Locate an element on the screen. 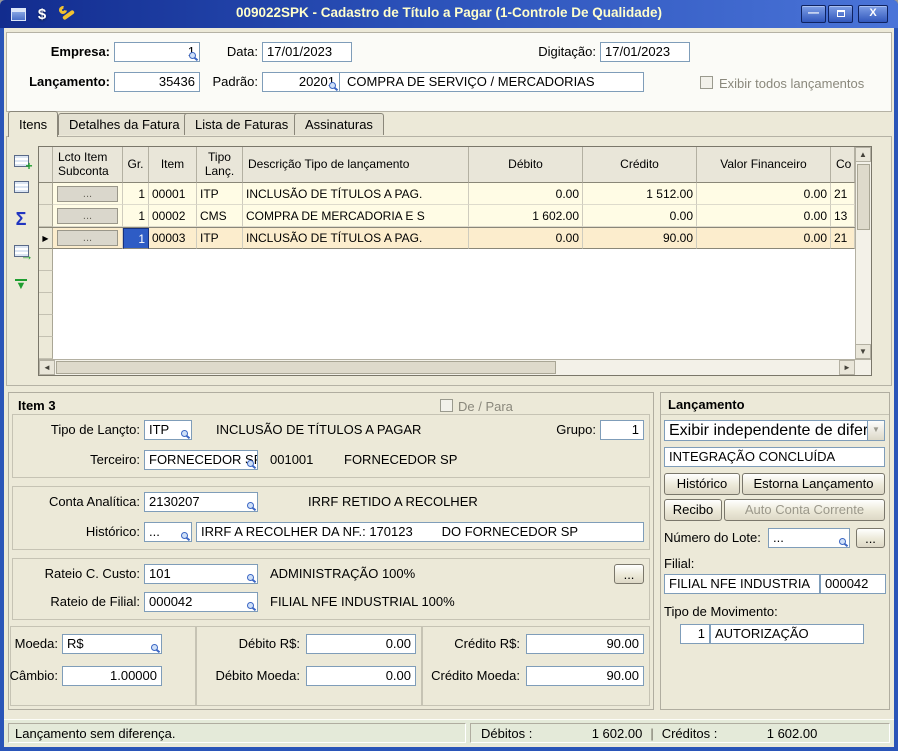 Image resolution: width=898 pixels, height=751 pixels. money-icon: $ is located at coordinates (42, 14).